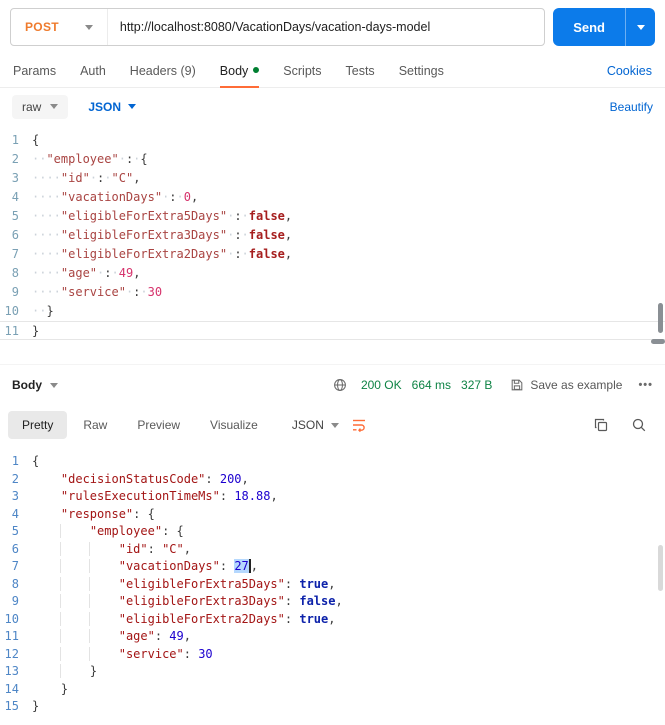 The height and width of the screenshot is (725, 665). What do you see at coordinates (122, 655) in the screenshot?
I see `line-content: "service": 30` at bounding box center [122, 655].